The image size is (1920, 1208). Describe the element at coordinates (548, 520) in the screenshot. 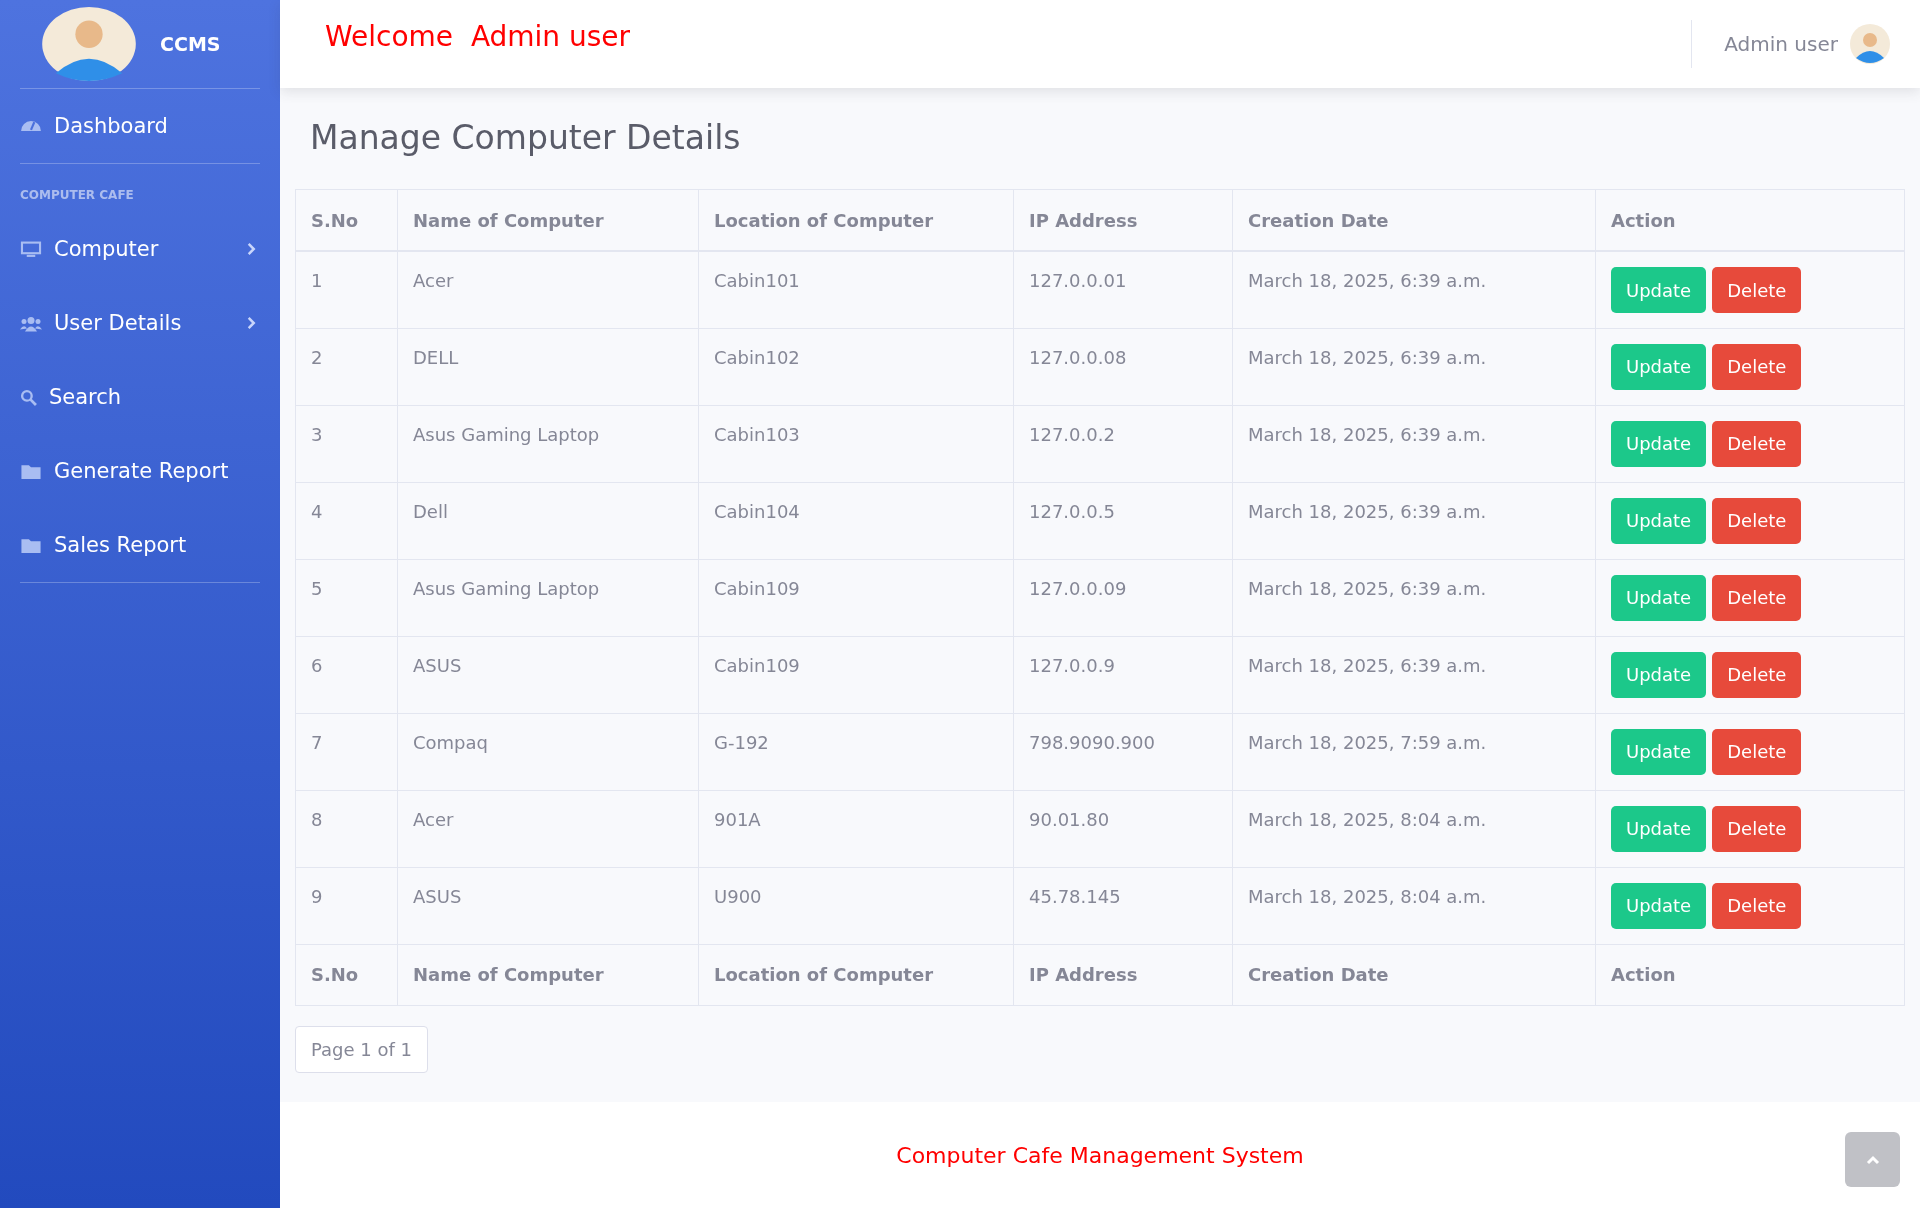

I see `table-cell: Dell` at that location.